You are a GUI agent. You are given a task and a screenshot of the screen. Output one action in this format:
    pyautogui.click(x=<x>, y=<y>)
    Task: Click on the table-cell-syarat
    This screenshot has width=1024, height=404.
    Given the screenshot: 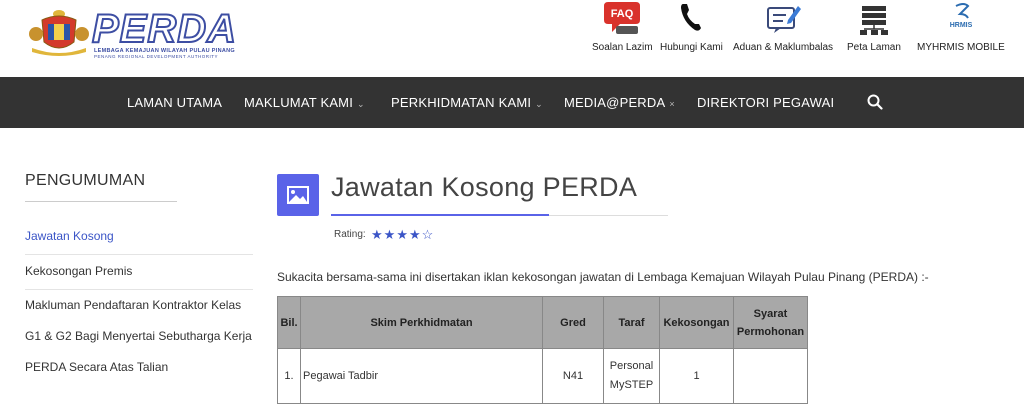 What is the action you would take?
    pyautogui.click(x=770, y=376)
    